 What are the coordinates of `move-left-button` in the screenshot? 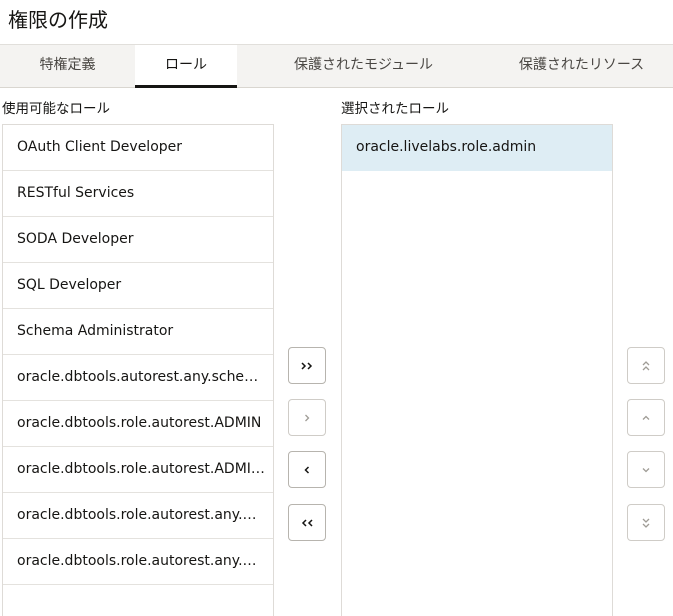 It's located at (307, 469).